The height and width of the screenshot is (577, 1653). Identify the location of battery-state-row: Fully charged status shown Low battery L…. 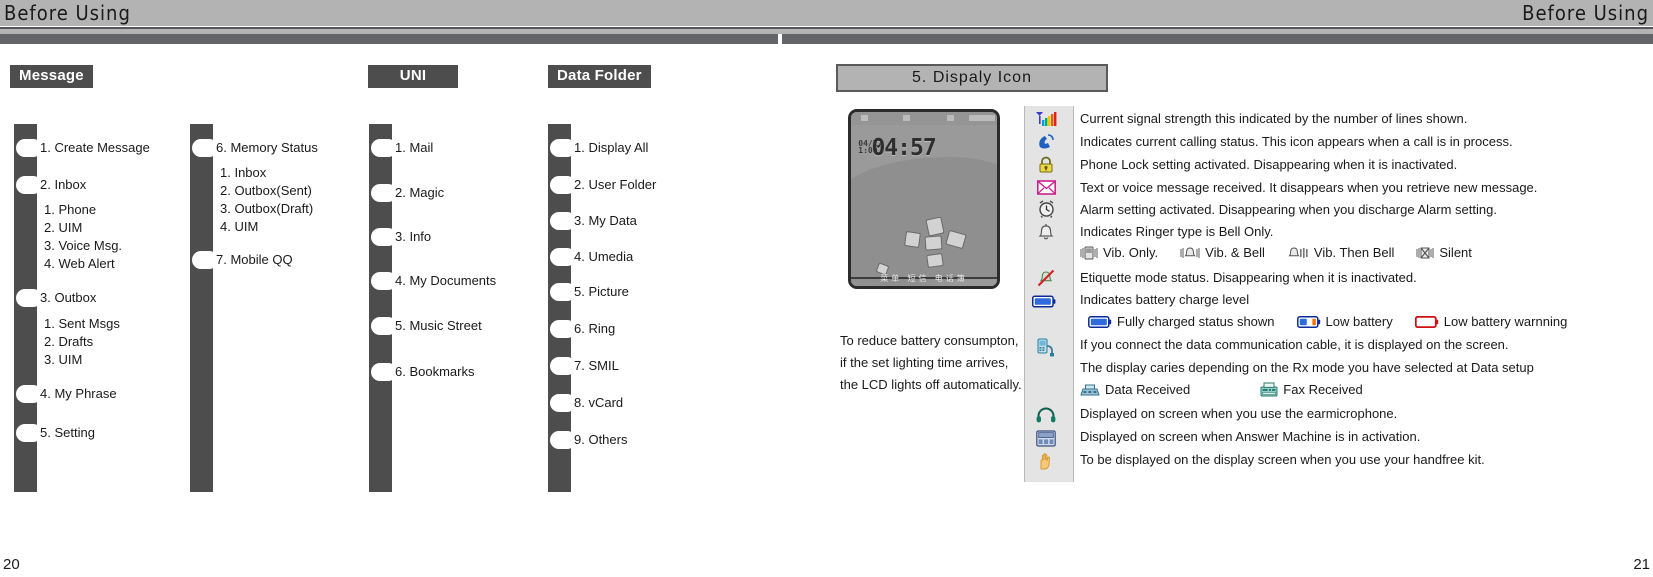
(1327, 321).